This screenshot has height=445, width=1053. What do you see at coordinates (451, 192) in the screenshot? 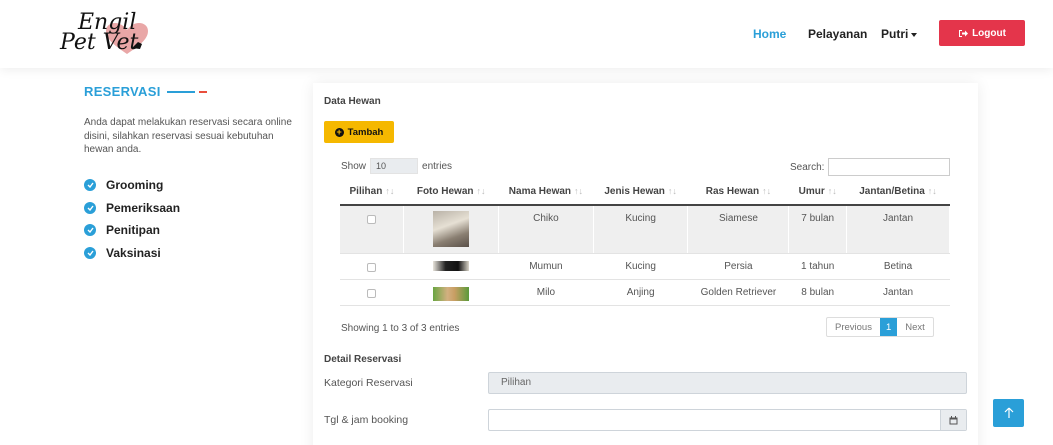
I see `column-header: Foto Hewan ↑↓` at bounding box center [451, 192].